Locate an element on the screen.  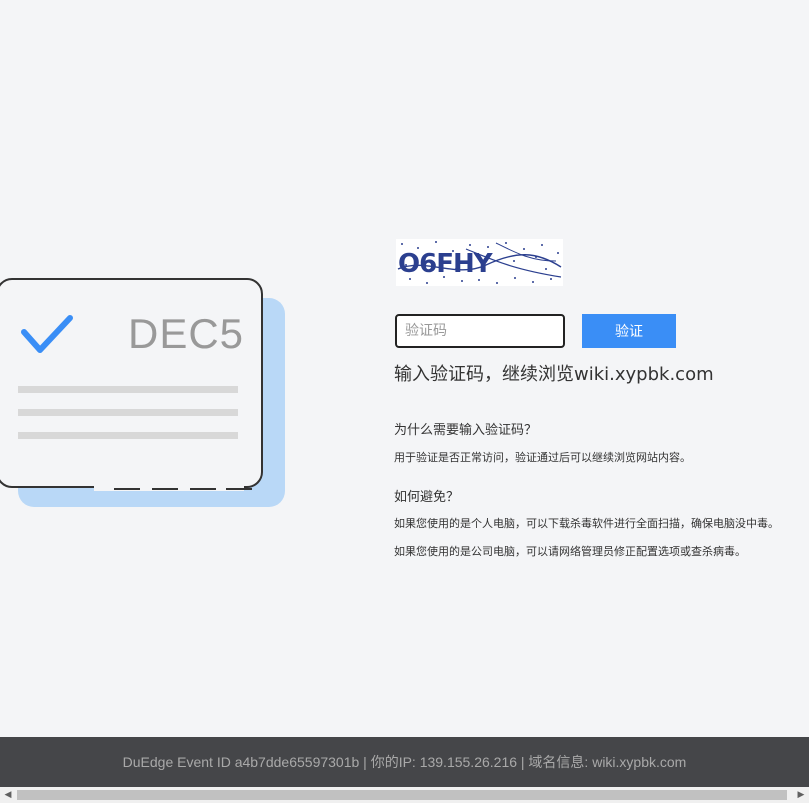
horizontal-scrollbar: ◀ ▶ is located at coordinates (404, 795).